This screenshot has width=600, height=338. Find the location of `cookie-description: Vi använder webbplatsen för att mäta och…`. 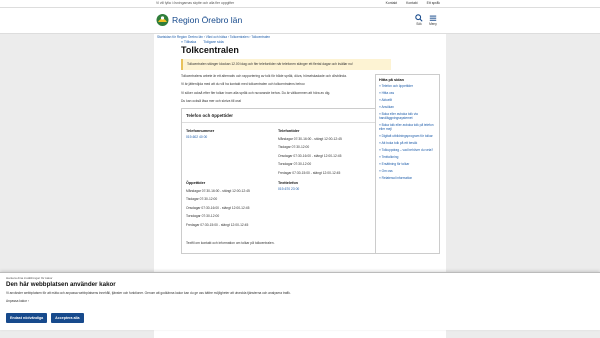

cookie-description: Vi använder webbplatsen för att mäta och… is located at coordinates (148, 293).